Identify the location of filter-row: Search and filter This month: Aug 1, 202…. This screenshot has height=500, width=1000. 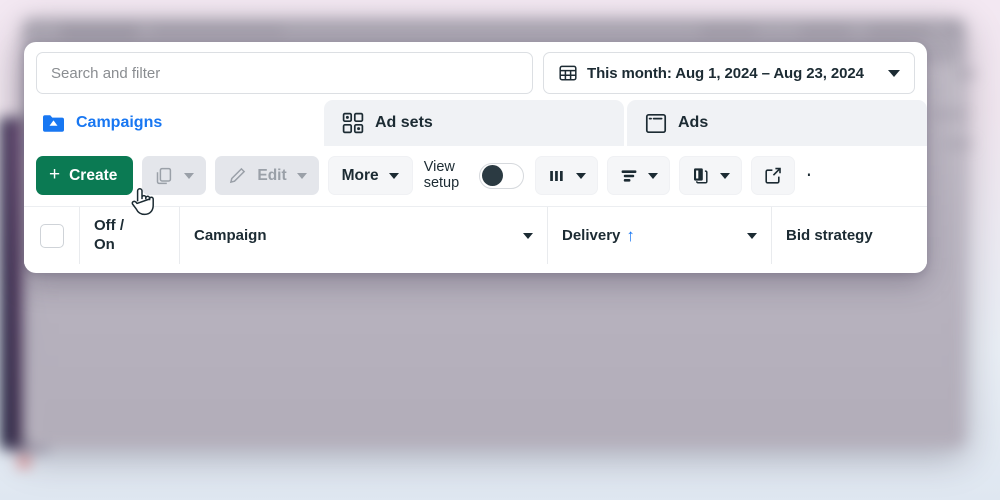
(475, 71).